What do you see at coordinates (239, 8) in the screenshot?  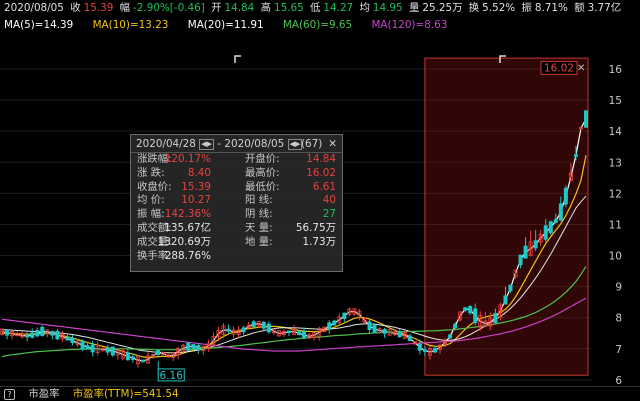 I see `open-value: 14.84` at bounding box center [239, 8].